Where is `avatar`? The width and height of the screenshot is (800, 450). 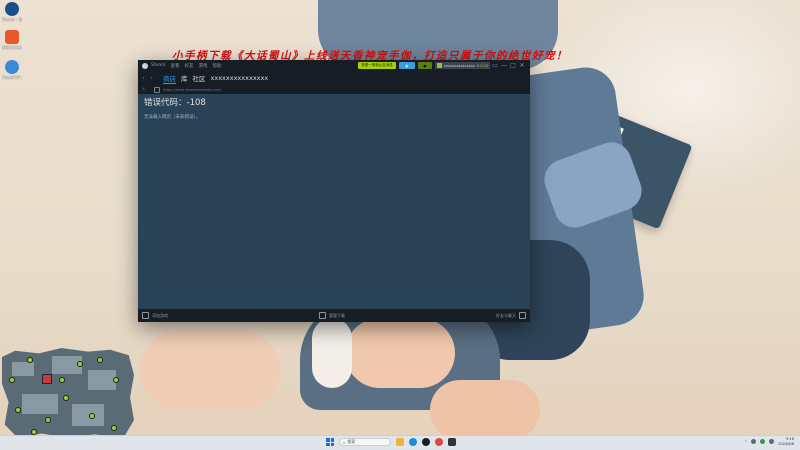
avatar is located at coordinates (439, 65).